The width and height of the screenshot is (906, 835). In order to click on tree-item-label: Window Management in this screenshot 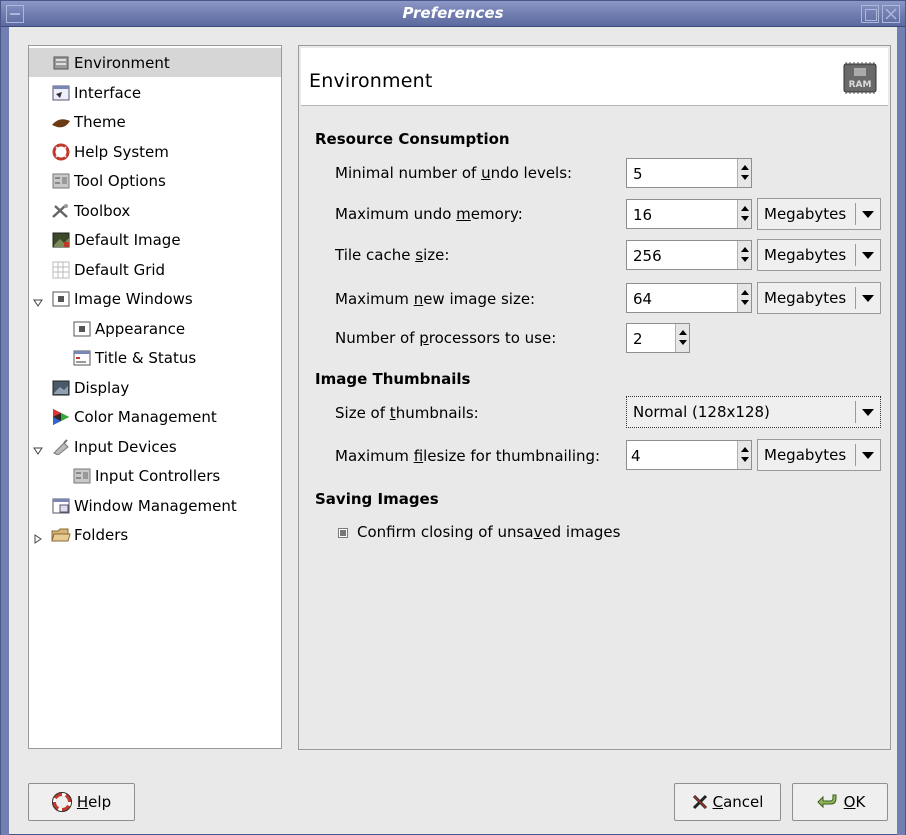, I will do `click(155, 505)`.